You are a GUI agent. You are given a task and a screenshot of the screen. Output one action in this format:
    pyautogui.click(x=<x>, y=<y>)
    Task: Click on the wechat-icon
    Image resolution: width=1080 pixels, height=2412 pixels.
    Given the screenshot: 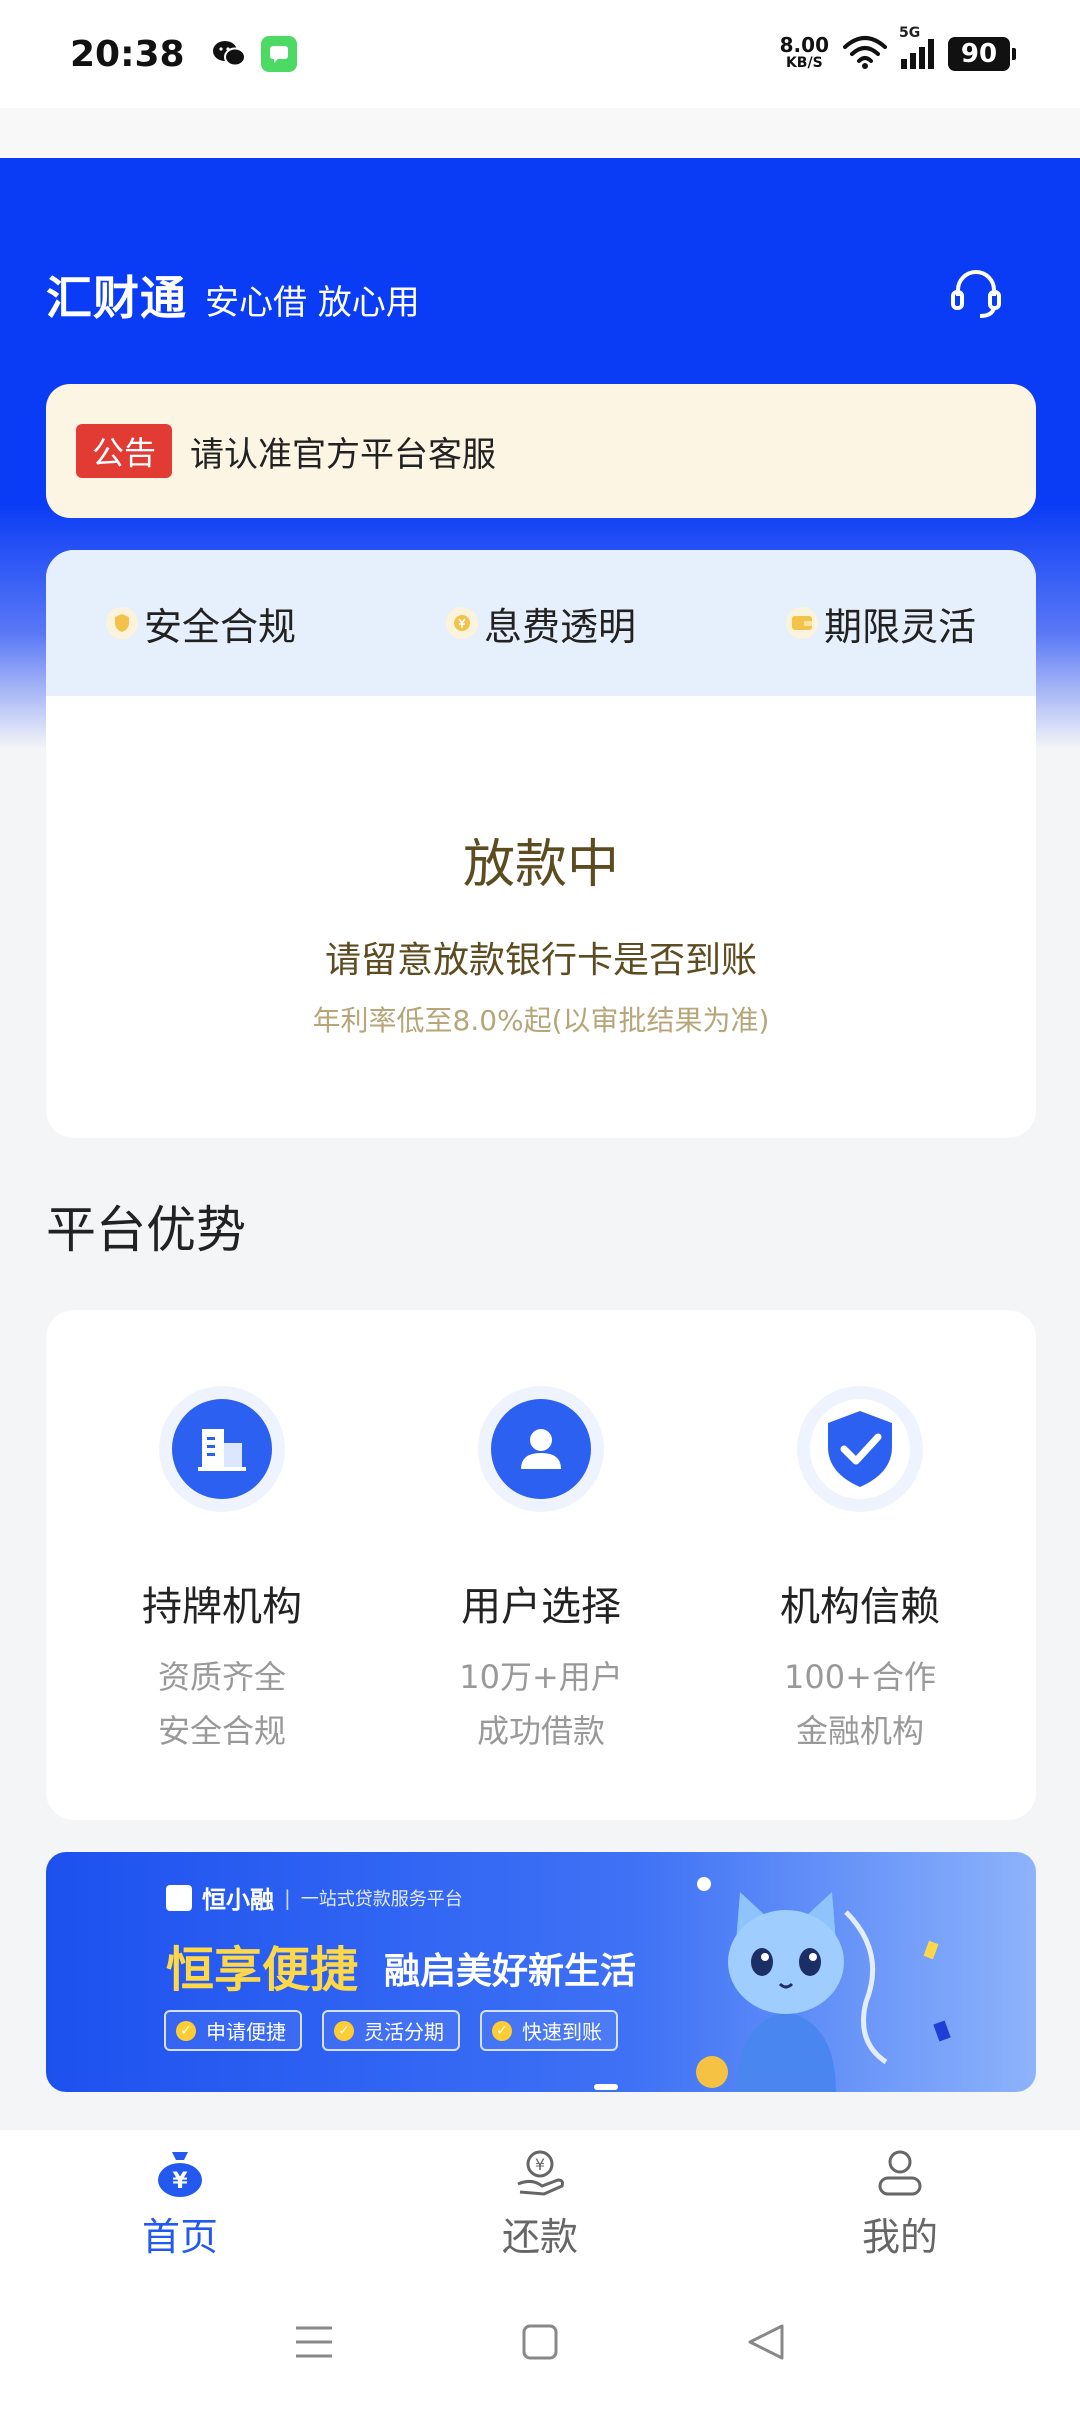 What is the action you would take?
    pyautogui.click(x=229, y=54)
    